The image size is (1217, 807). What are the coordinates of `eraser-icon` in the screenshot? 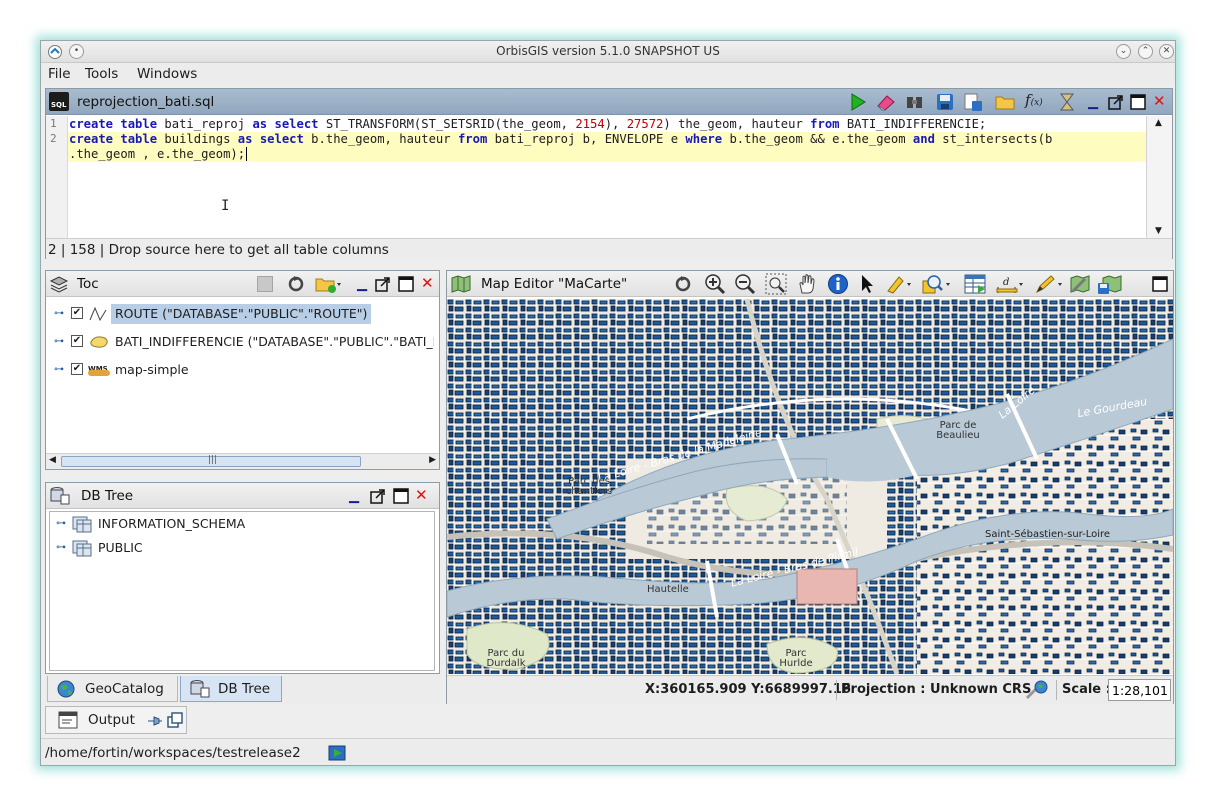 It's located at (886, 102).